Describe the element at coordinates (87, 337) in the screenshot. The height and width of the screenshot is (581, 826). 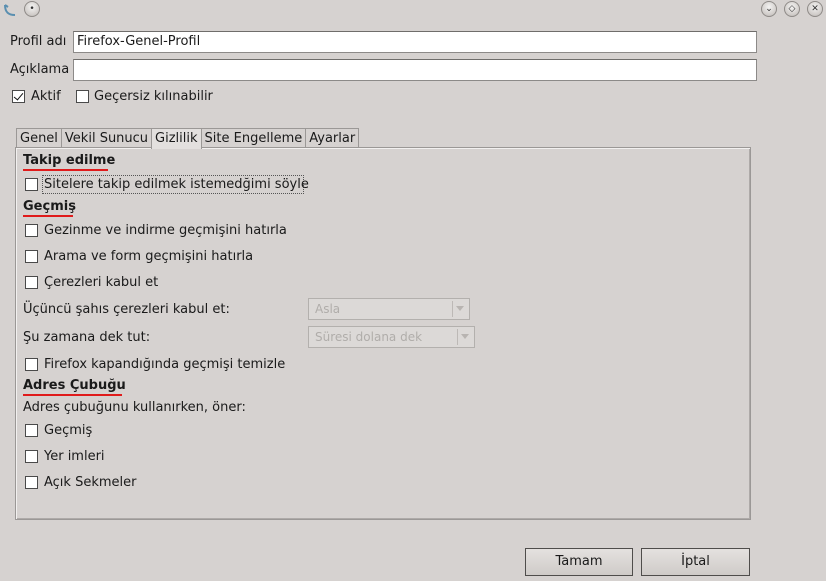
I see `keep-until-label: Şu zamana dek tut:` at that location.